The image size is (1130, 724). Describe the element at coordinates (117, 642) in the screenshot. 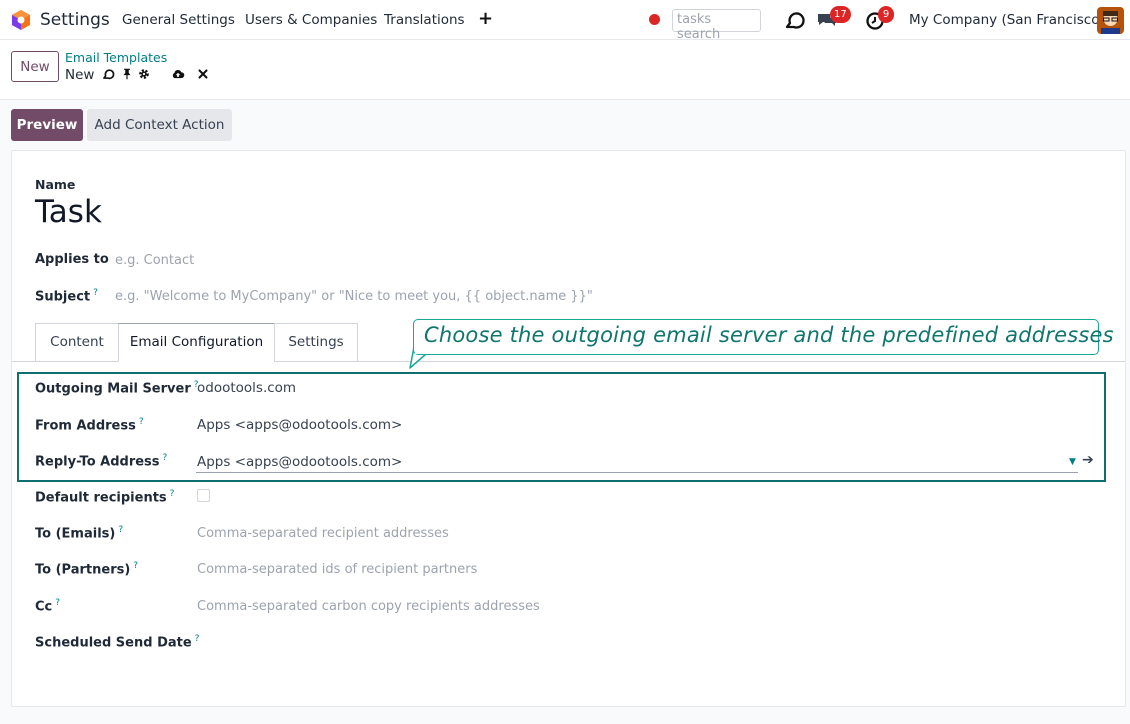

I see `scheduled-send-date-label: Scheduled Send Date?` at that location.